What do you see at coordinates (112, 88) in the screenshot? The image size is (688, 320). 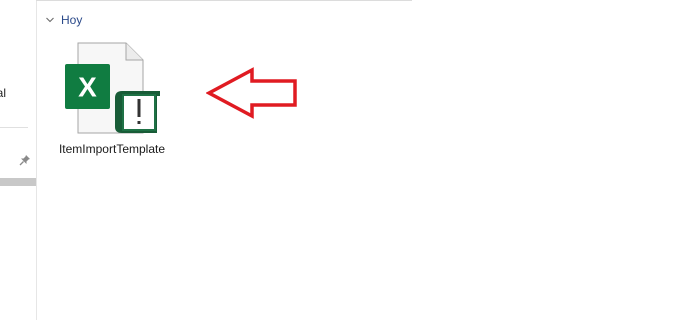 I see `excel-file-warning-icon: X` at bounding box center [112, 88].